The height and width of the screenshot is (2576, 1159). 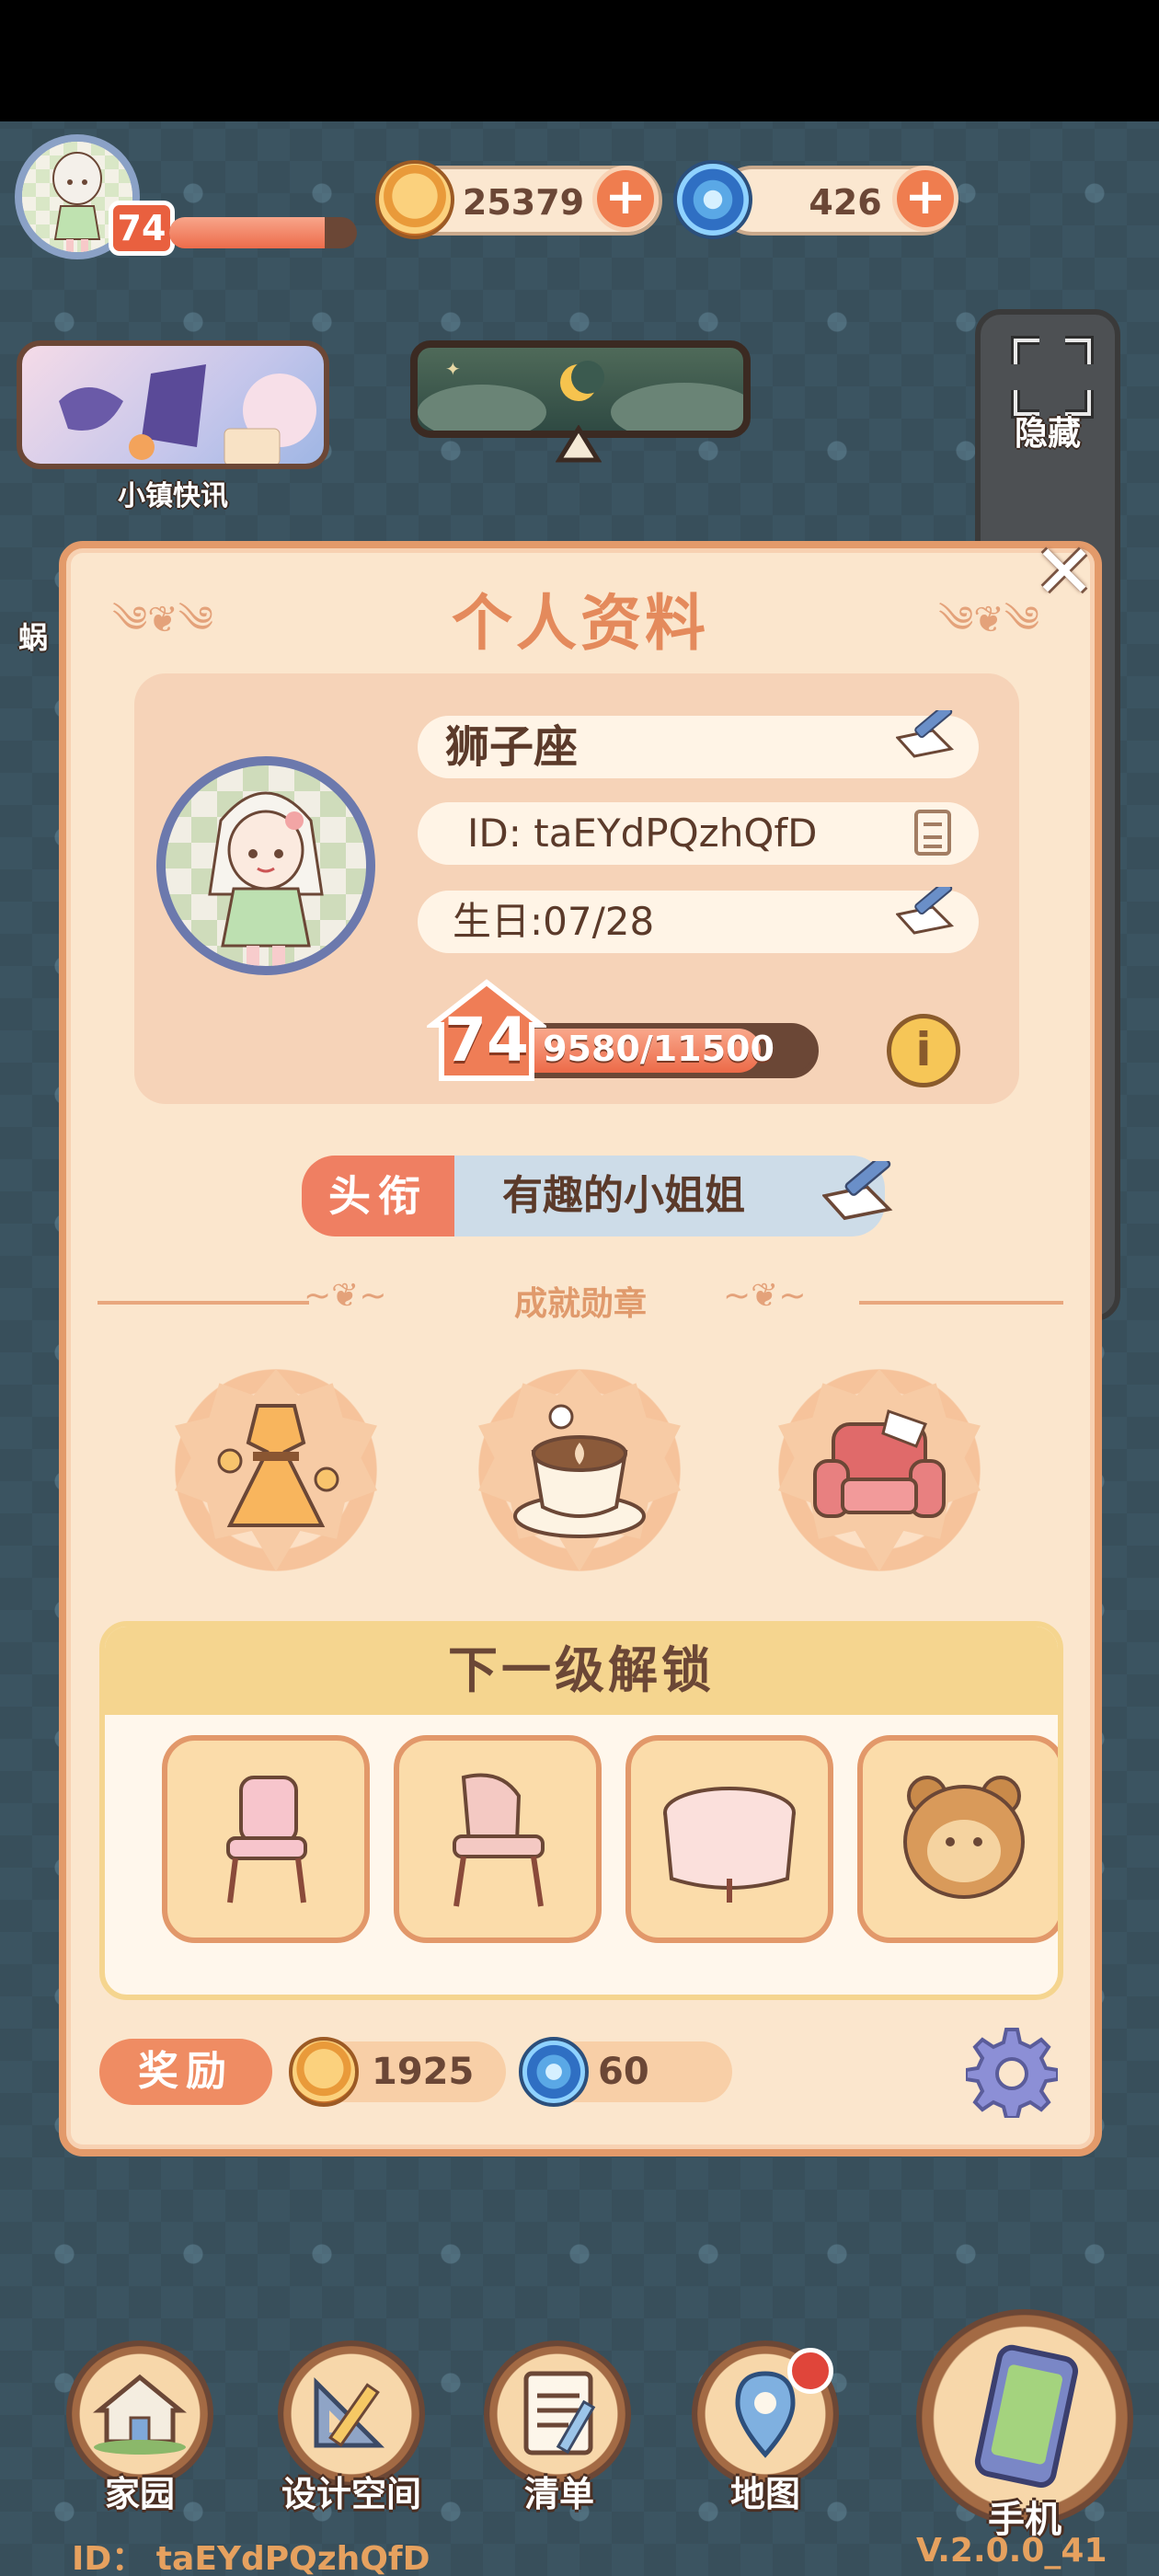 What do you see at coordinates (187, 414) in the screenshot?
I see `news-banner-art-icon` at bounding box center [187, 414].